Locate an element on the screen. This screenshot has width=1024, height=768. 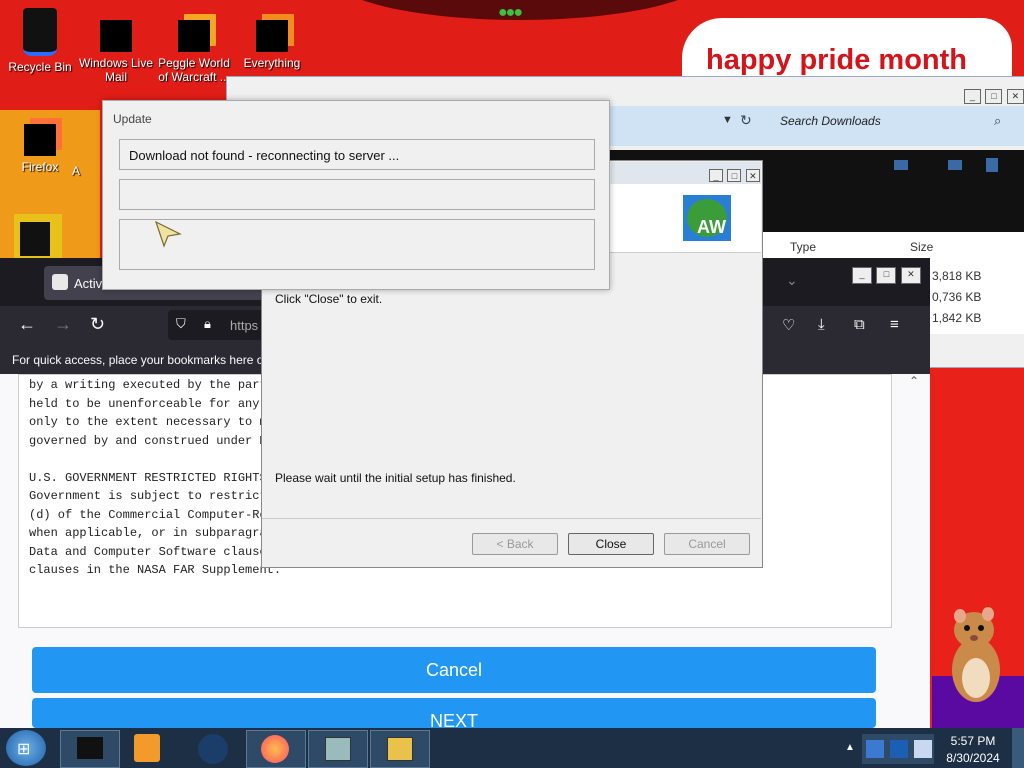
forward-icon: → is located at coordinates (63, 324).